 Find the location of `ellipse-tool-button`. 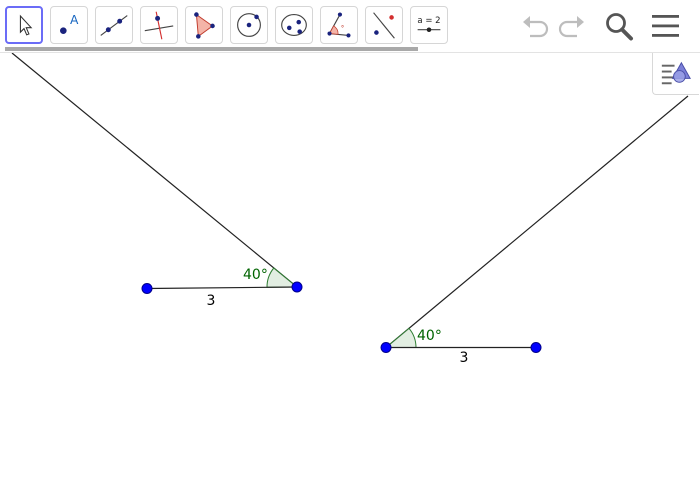

ellipse-tool-button is located at coordinates (294, 25).